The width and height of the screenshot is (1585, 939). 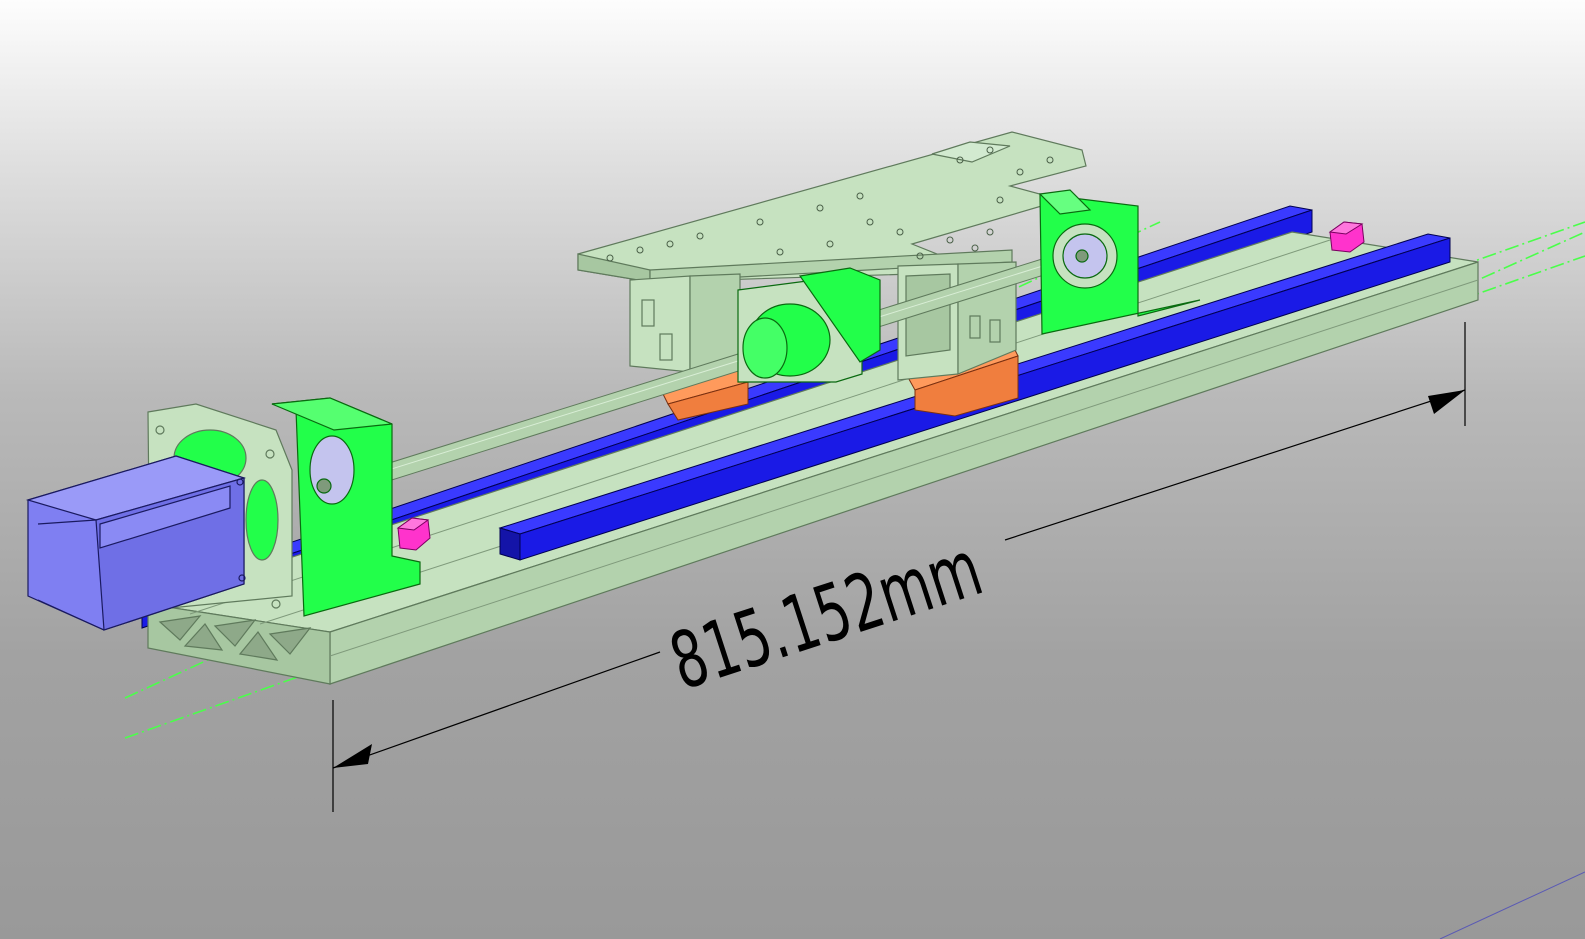 What do you see at coordinates (1512, 905) in the screenshot?
I see `construction-line-lower` at bounding box center [1512, 905].